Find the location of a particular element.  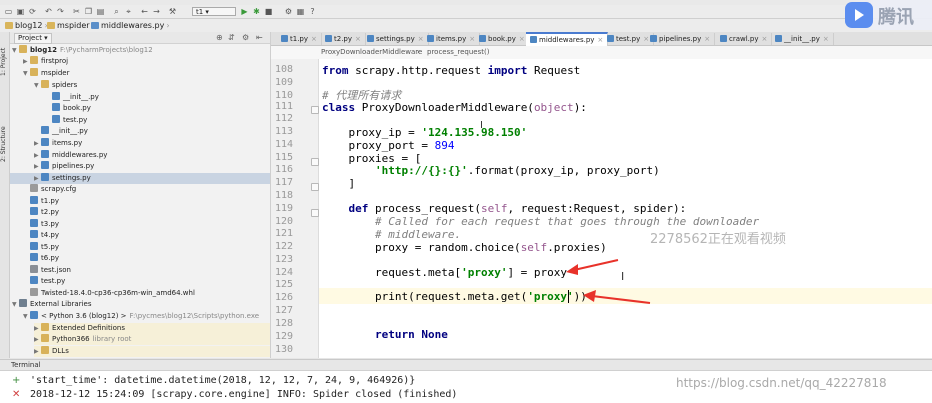

live-viewers-watermark: 2278562正在观看视频 is located at coordinates (718, 239).